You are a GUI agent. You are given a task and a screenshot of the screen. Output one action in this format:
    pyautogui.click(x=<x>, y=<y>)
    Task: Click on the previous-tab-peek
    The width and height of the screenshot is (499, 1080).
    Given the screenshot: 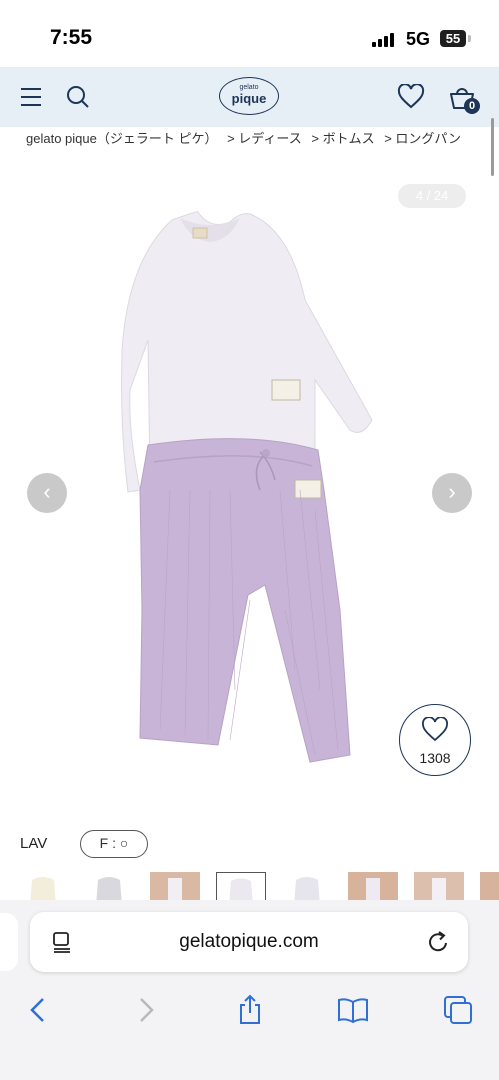 What is the action you would take?
    pyautogui.click(x=9, y=942)
    